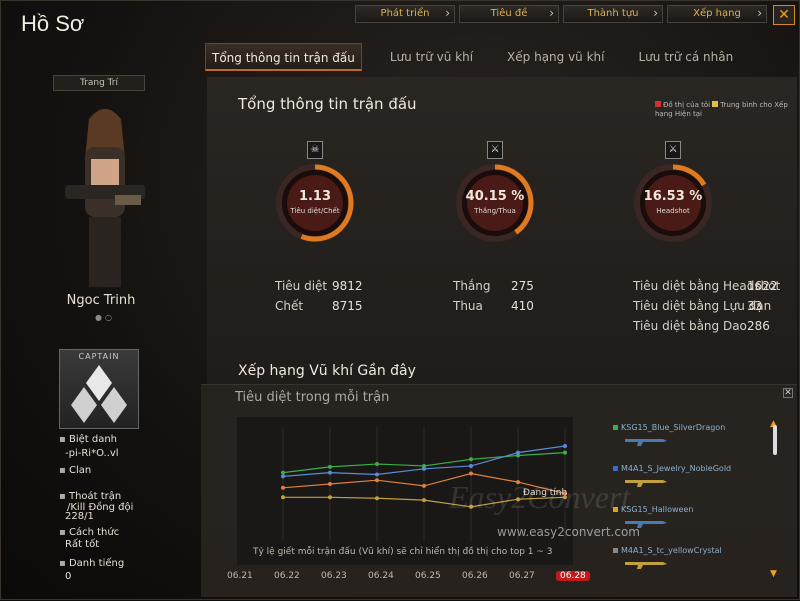 The width and height of the screenshot is (800, 601). What do you see at coordinates (788, 393) in the screenshot?
I see `panel-close-button: ✕` at bounding box center [788, 393].